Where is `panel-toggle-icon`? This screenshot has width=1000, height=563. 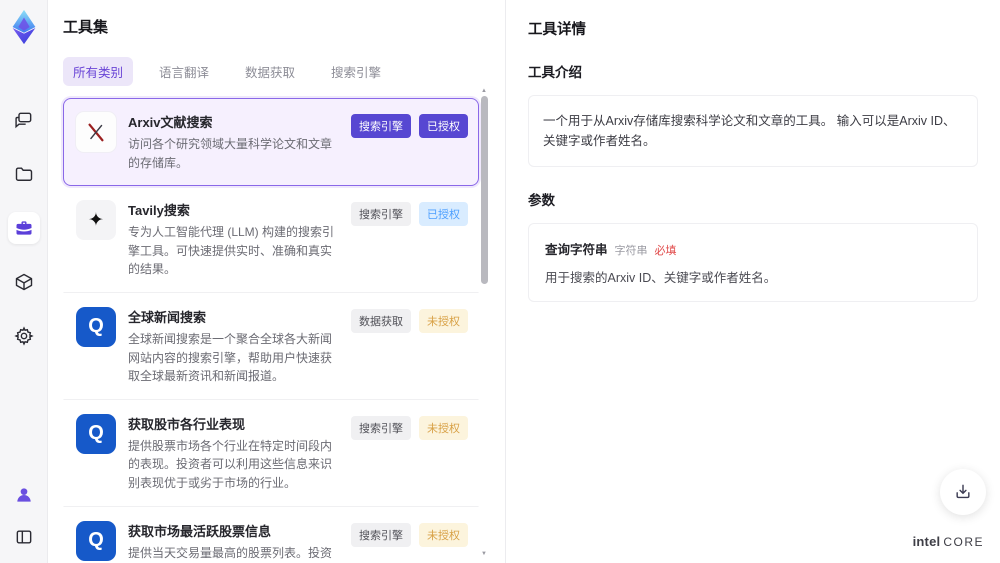
panel-toggle-icon is located at coordinates (23, 537).